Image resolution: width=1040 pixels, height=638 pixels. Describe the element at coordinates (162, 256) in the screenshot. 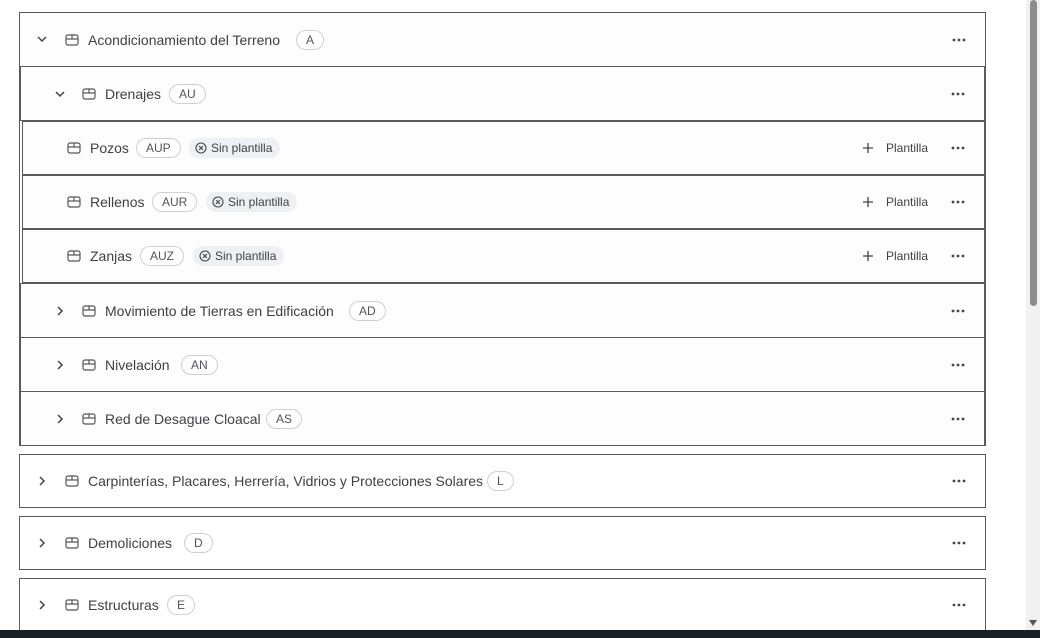

I see `item-code-badge: AUZ` at that location.